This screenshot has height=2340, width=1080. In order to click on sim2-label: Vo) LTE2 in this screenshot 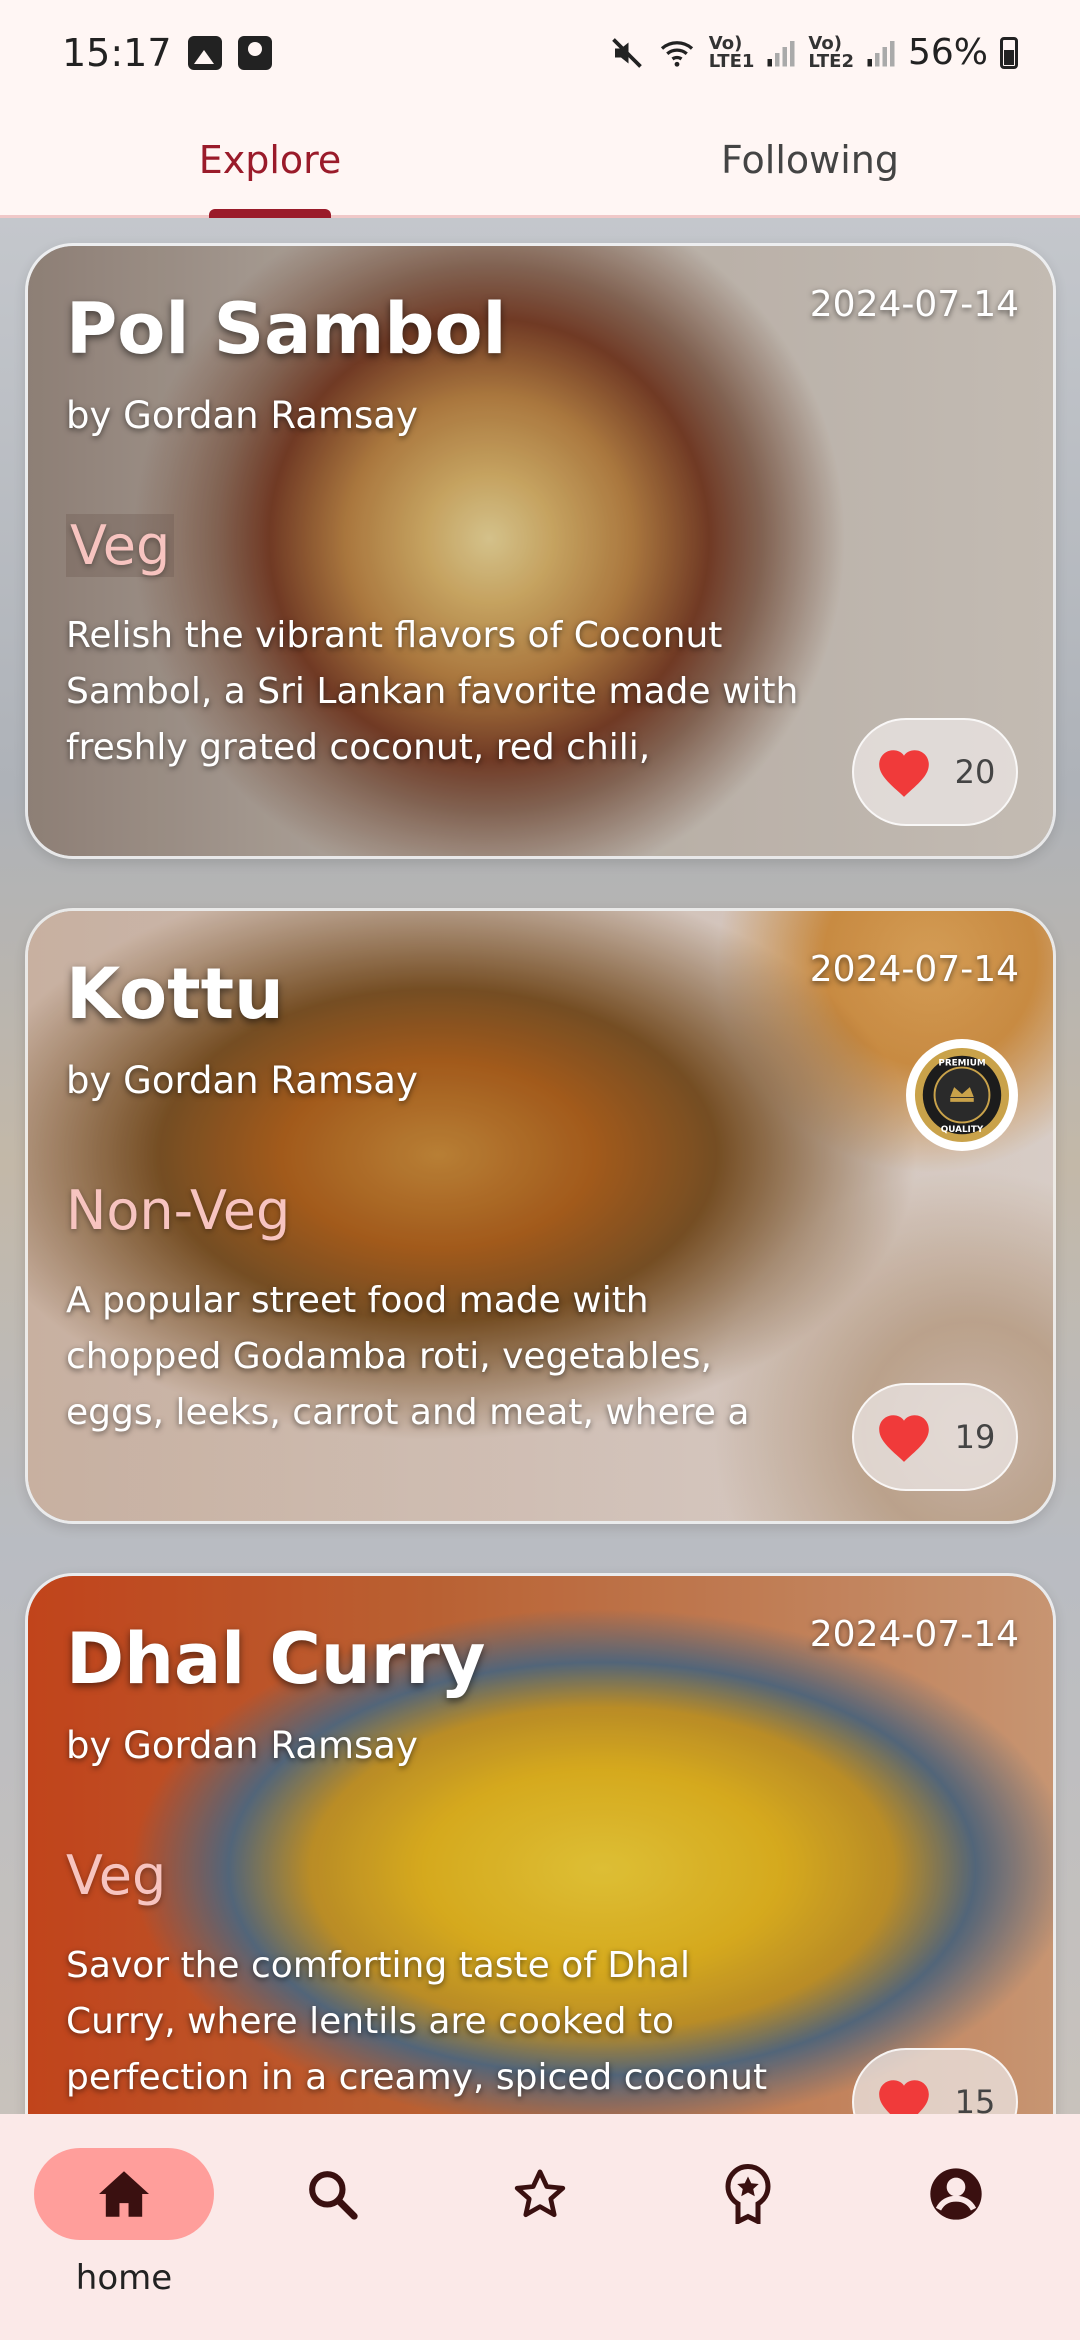, I will do `click(831, 52)`.